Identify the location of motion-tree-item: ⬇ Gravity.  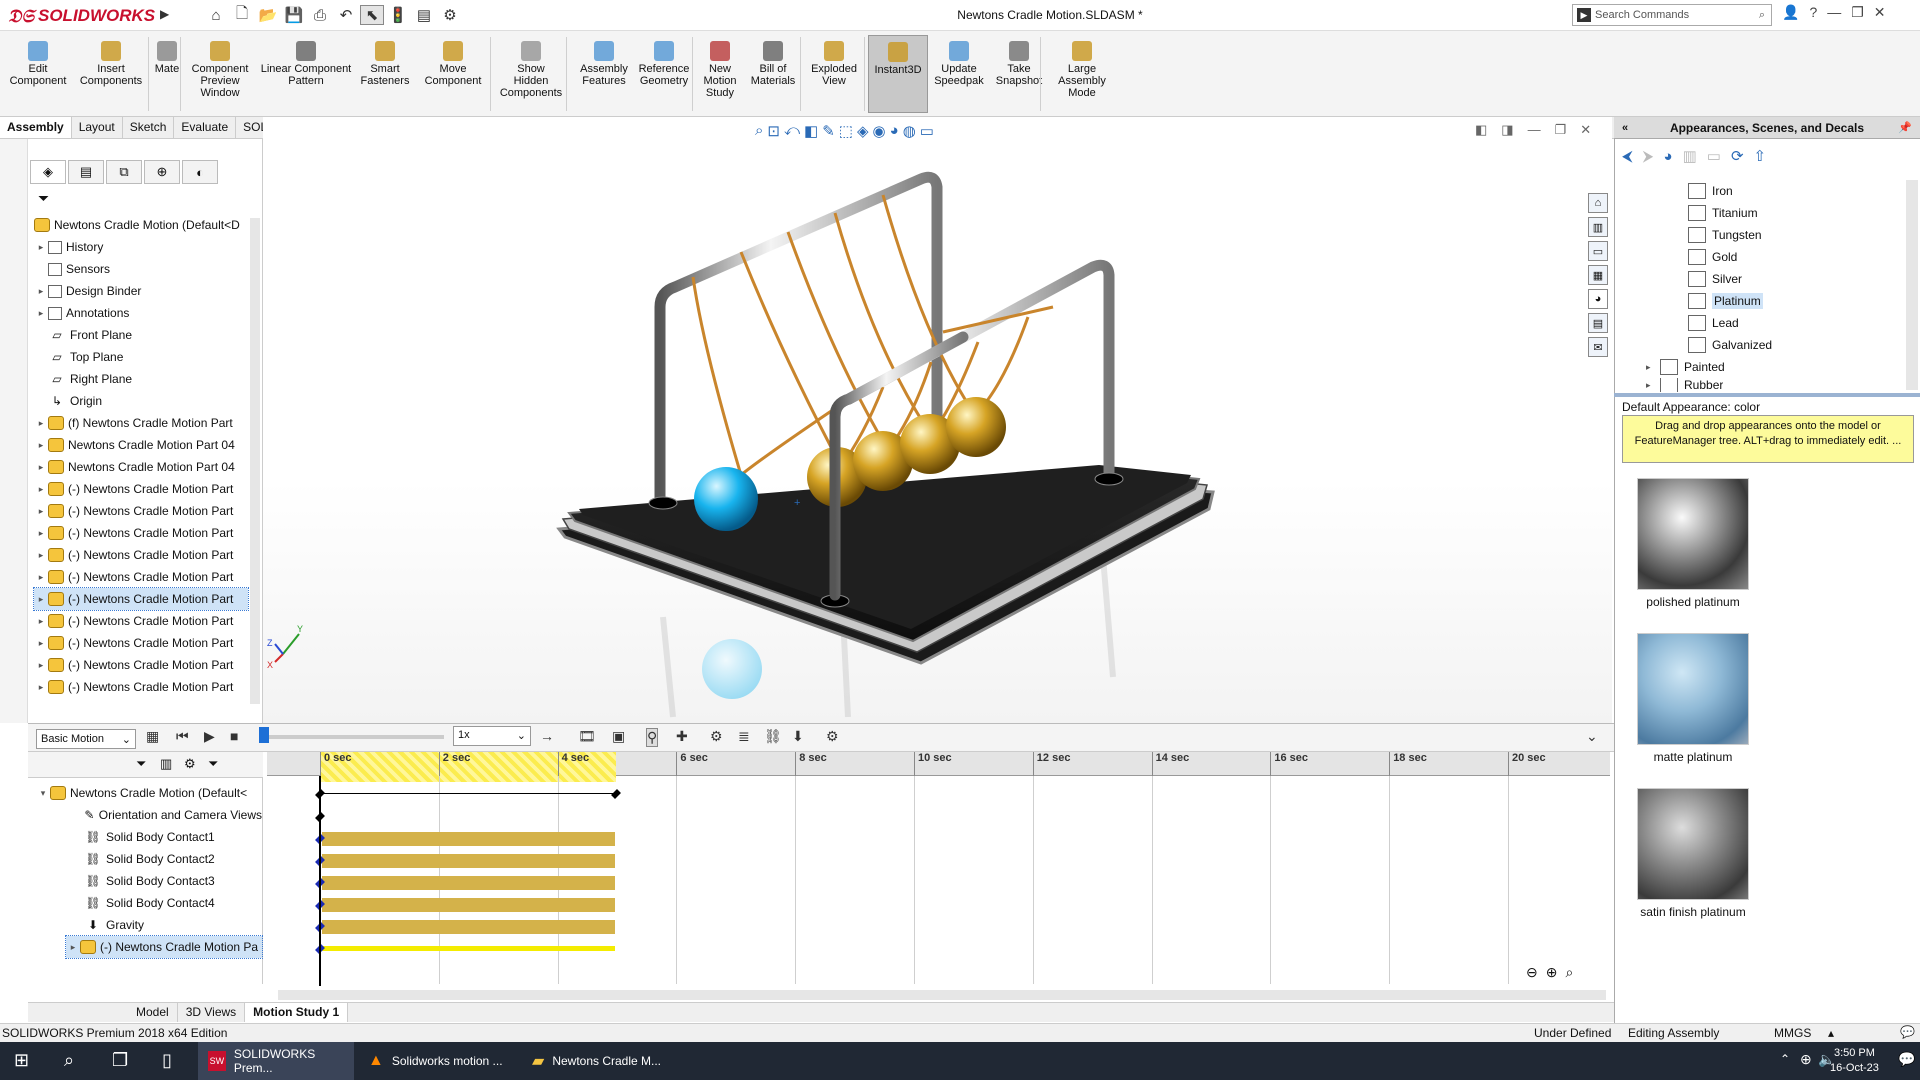
(173, 925).